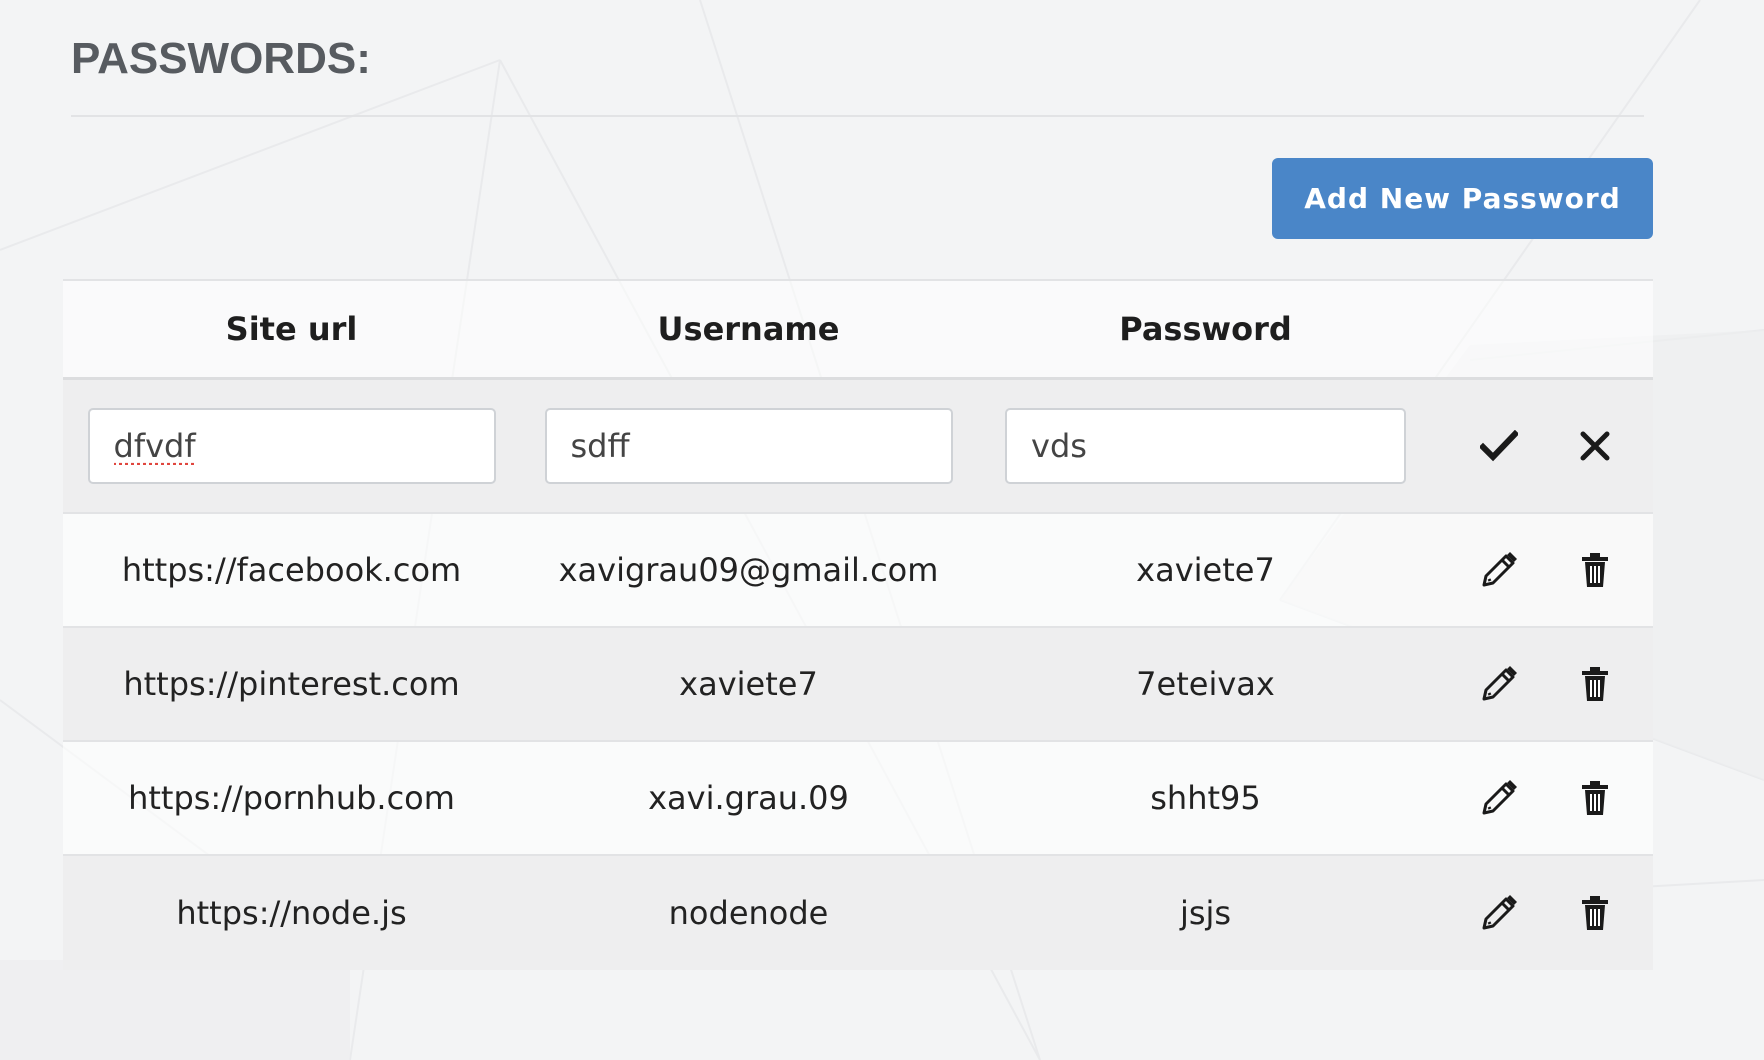  I want to click on edit-row-actions, so click(1543, 446).